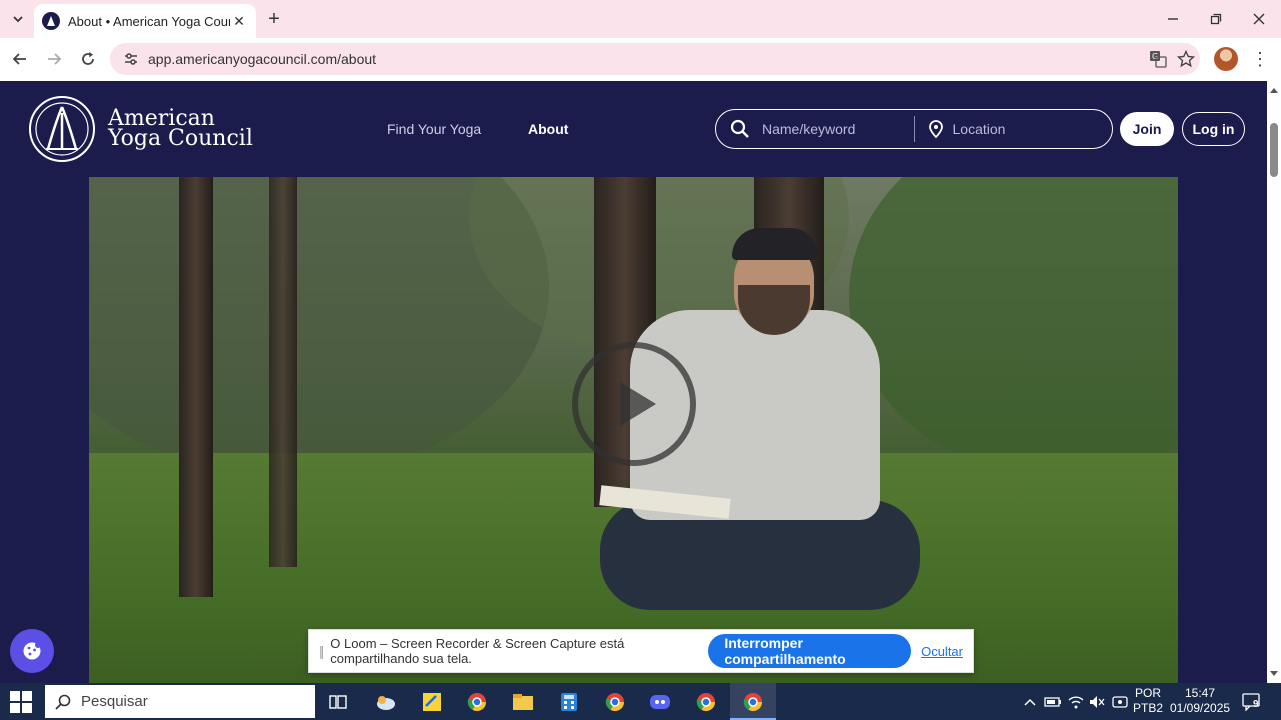  I want to click on sticky-notes-icon, so click(432, 702).